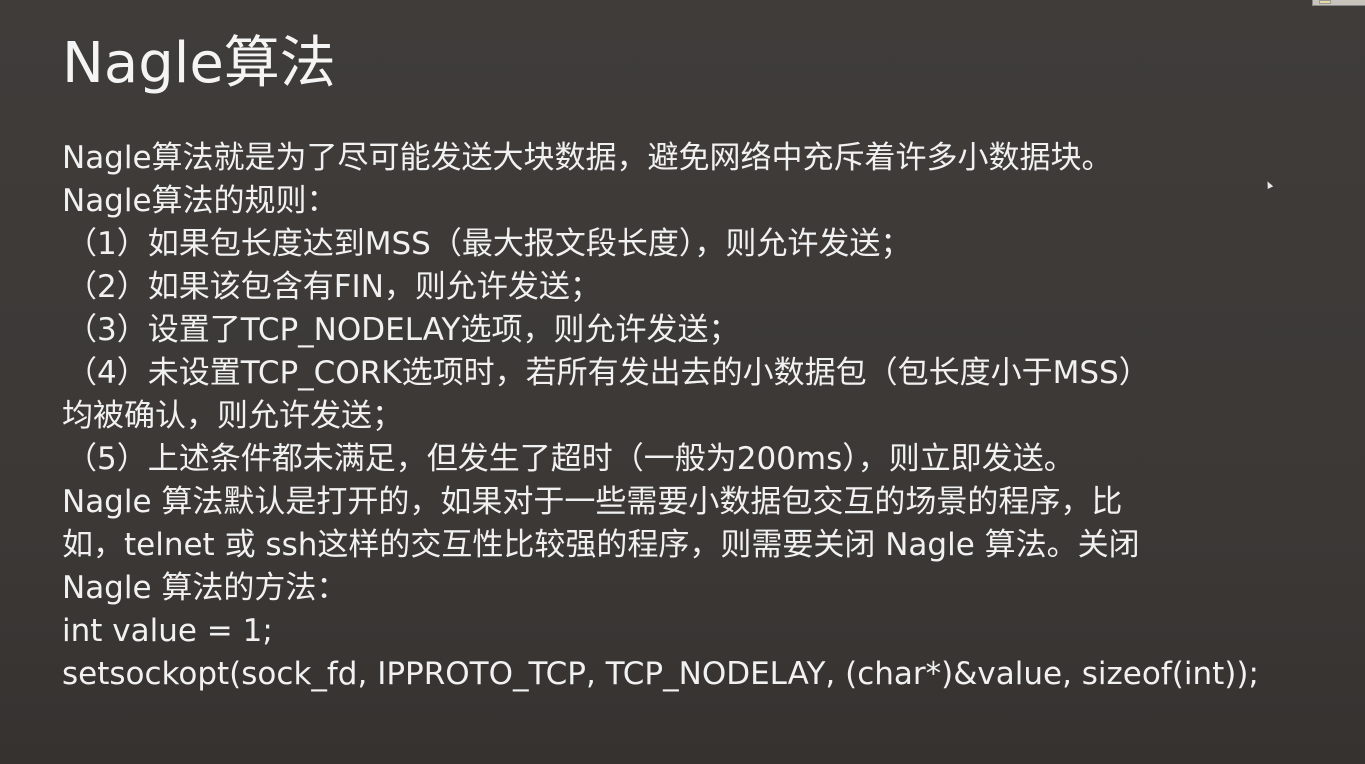 This screenshot has width=1365, height=764. I want to click on slide-line-11: Nagle 算法的方法：, so click(205, 588).